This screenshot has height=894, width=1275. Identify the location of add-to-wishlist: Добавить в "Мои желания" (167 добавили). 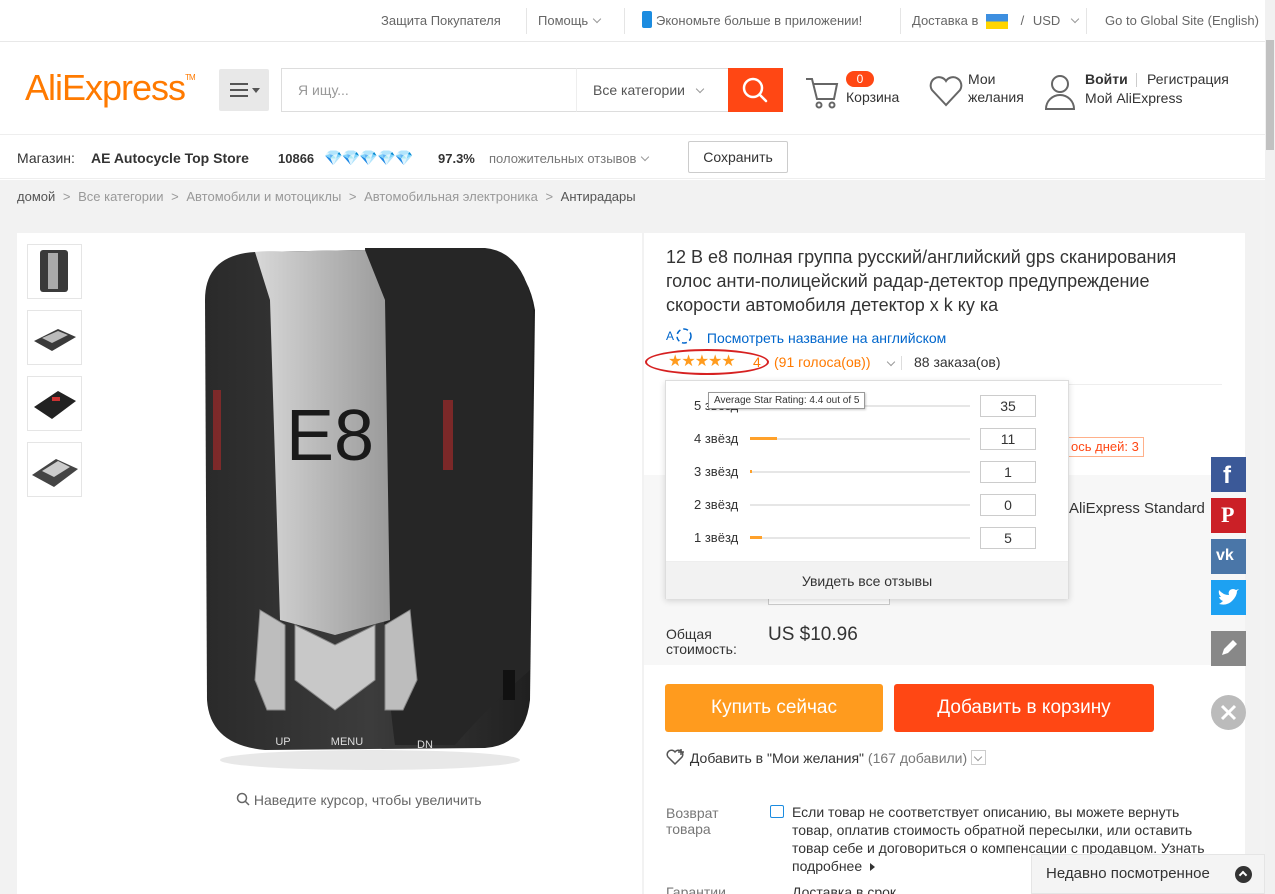
(826, 757).